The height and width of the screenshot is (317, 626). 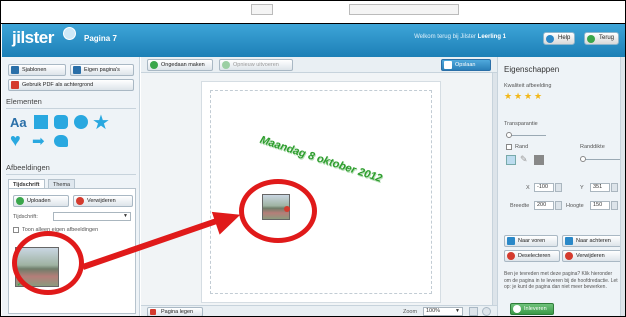 I want to click on width-stepper, so click(x=558, y=205).